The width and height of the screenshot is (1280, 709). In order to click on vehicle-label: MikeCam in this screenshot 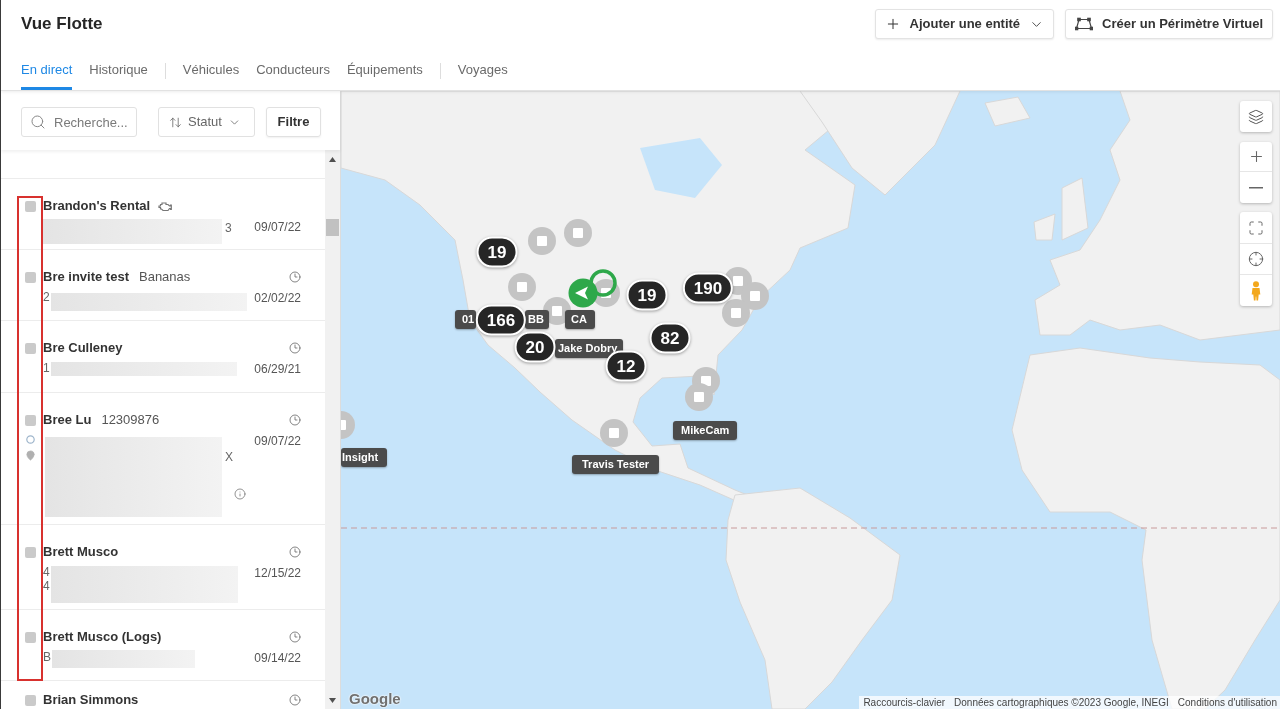, I will do `click(705, 430)`.